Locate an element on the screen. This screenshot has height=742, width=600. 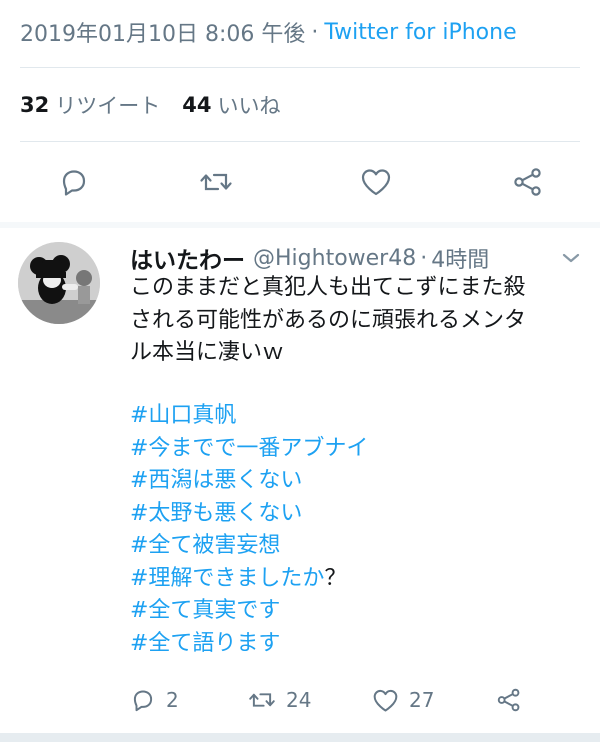
retweet-button: 24 is located at coordinates (279, 700).